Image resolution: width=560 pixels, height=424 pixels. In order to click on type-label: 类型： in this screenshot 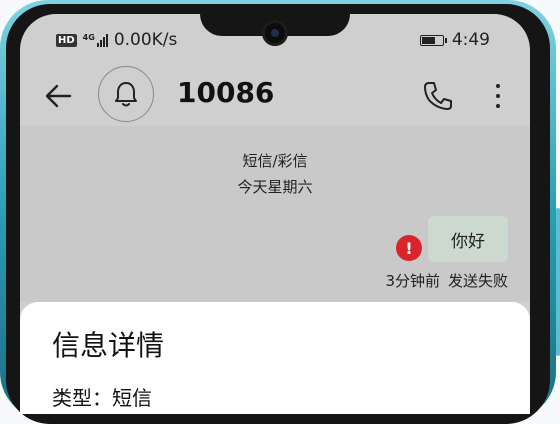, I will do `click(82, 398)`.